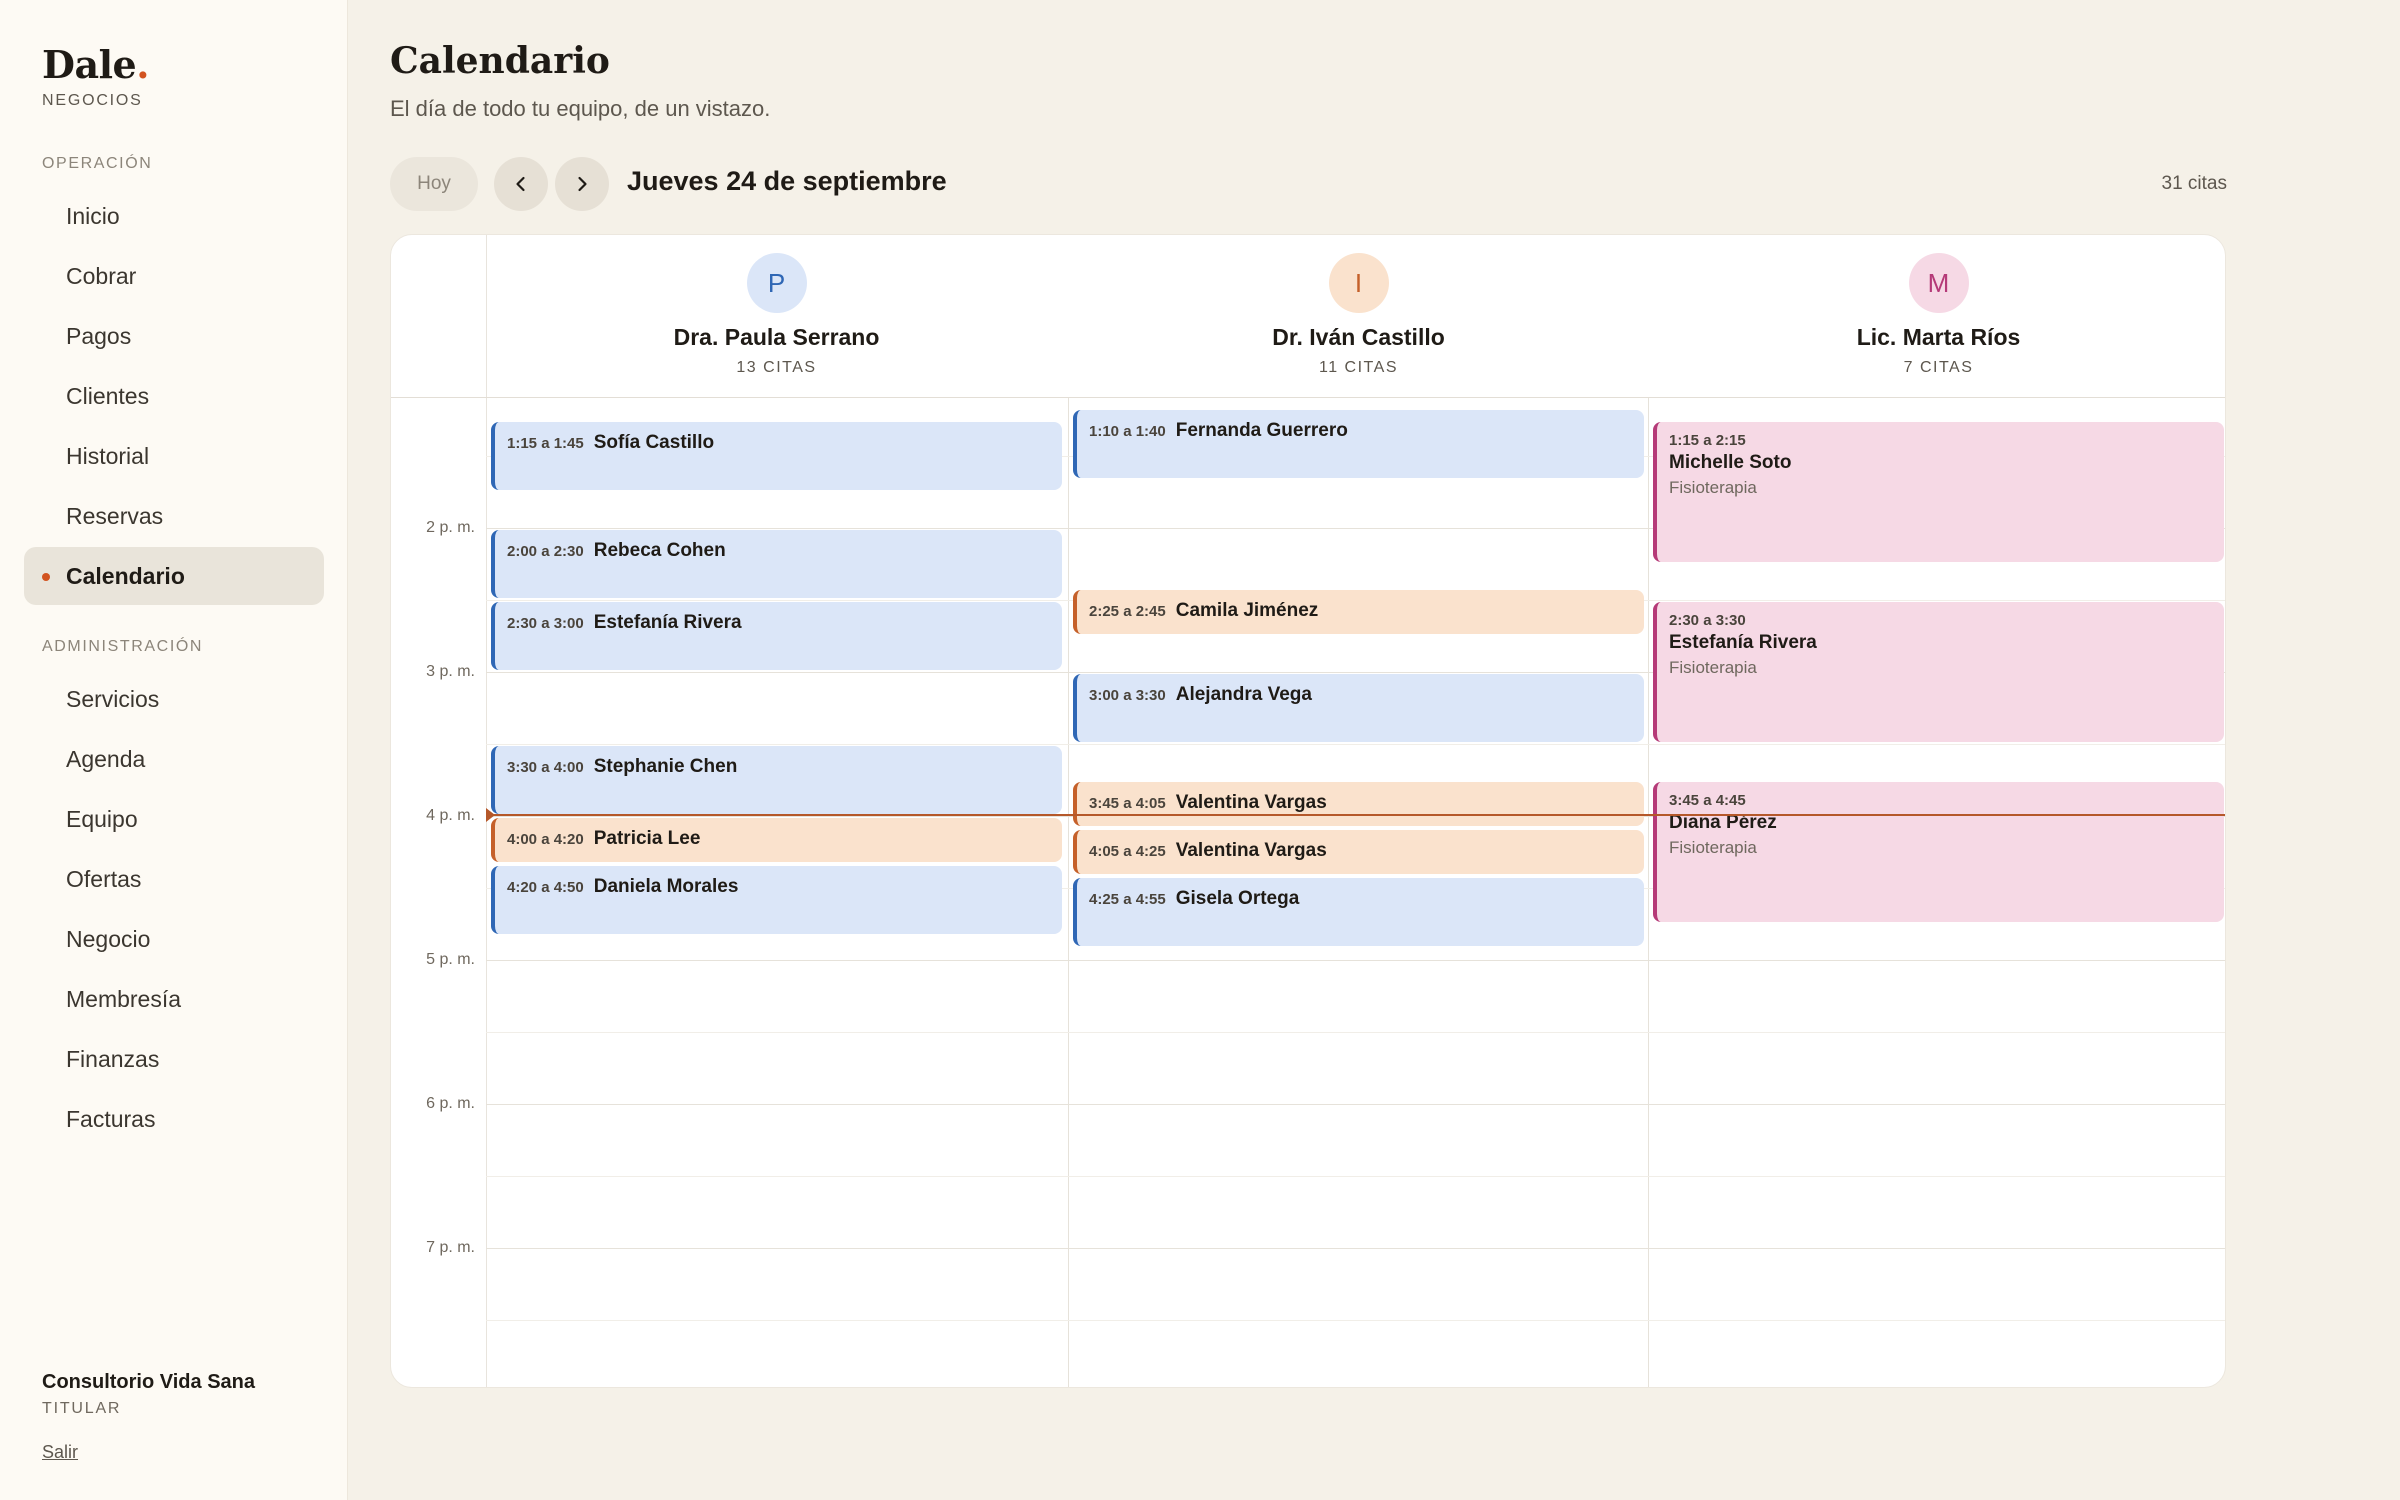 This screenshot has height=1500, width=2400. I want to click on staff-name: Lic. Marta Ríos, so click(1938, 337).